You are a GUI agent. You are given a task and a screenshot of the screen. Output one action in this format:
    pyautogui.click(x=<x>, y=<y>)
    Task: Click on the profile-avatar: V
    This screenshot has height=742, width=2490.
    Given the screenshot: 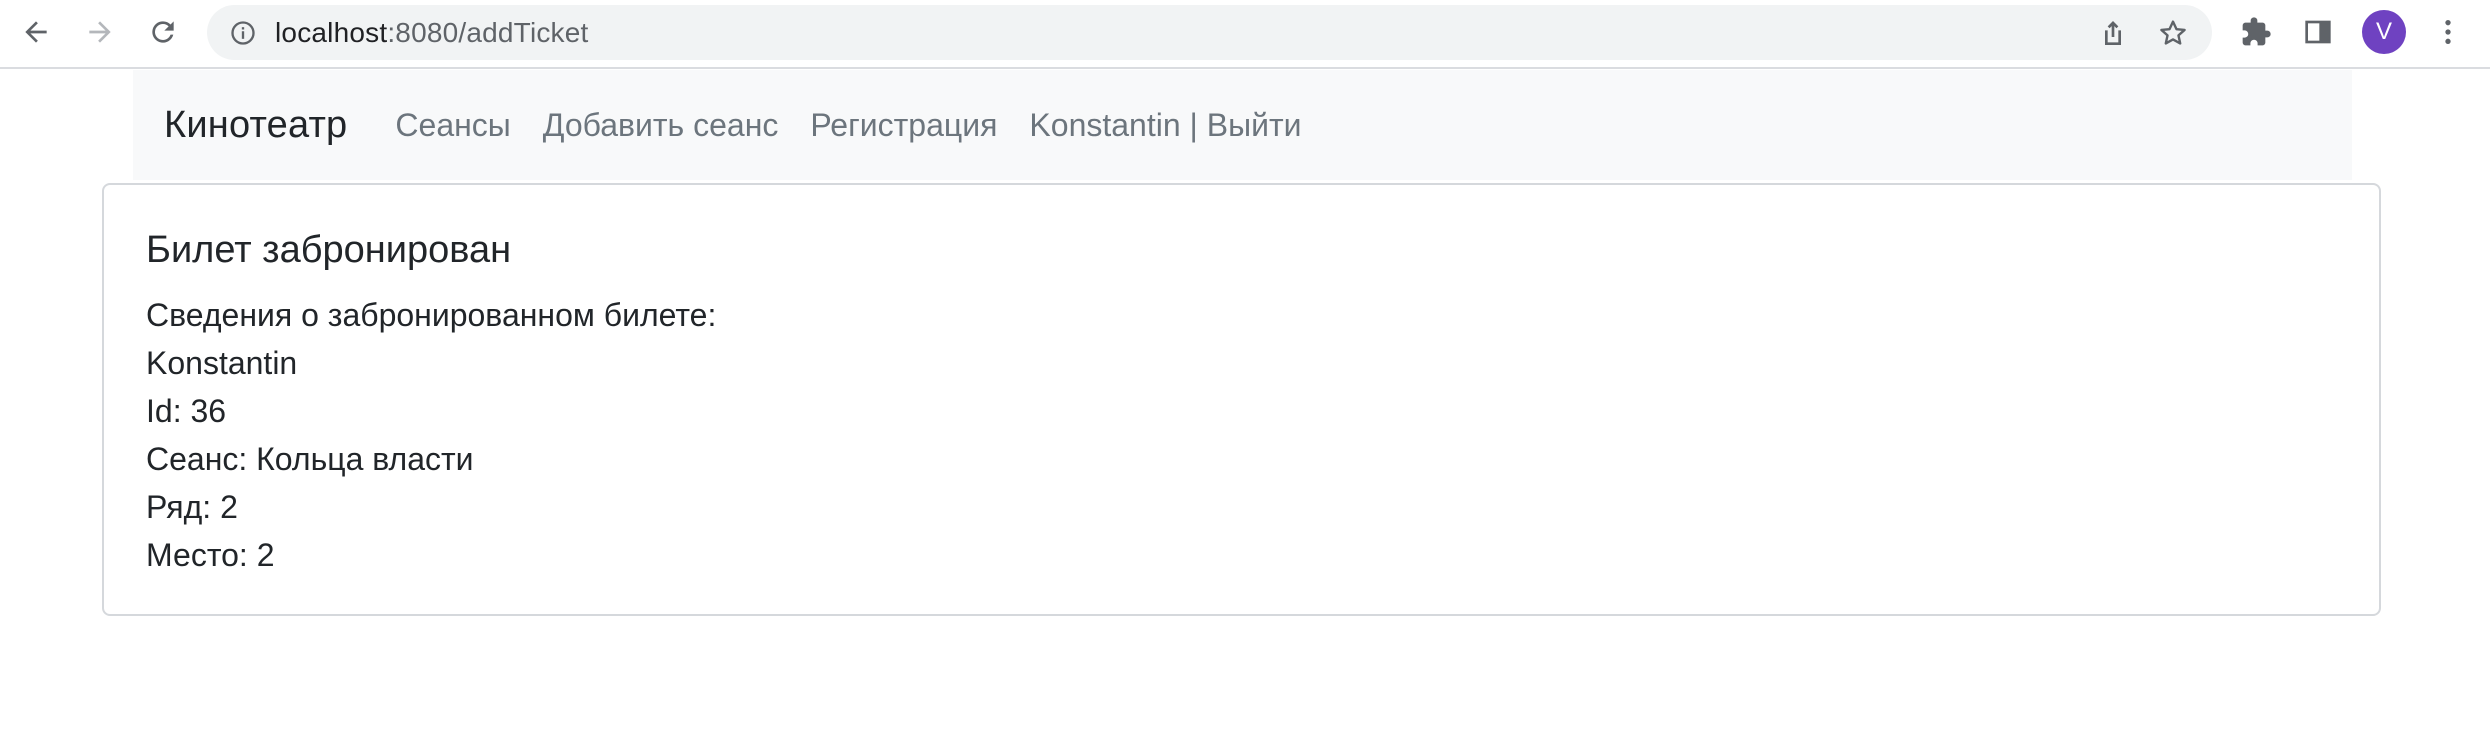 What is the action you would take?
    pyautogui.click(x=2384, y=32)
    